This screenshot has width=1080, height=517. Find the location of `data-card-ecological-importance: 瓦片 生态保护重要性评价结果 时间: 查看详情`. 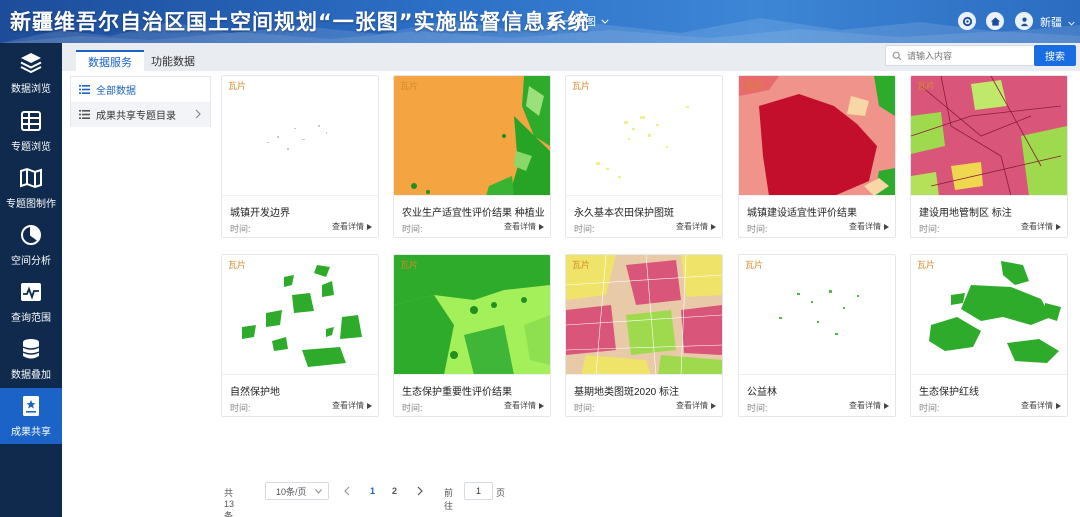

data-card-ecological-importance: 瓦片 生态保护重要性评价结果 时间: 查看详情 is located at coordinates (472, 335).